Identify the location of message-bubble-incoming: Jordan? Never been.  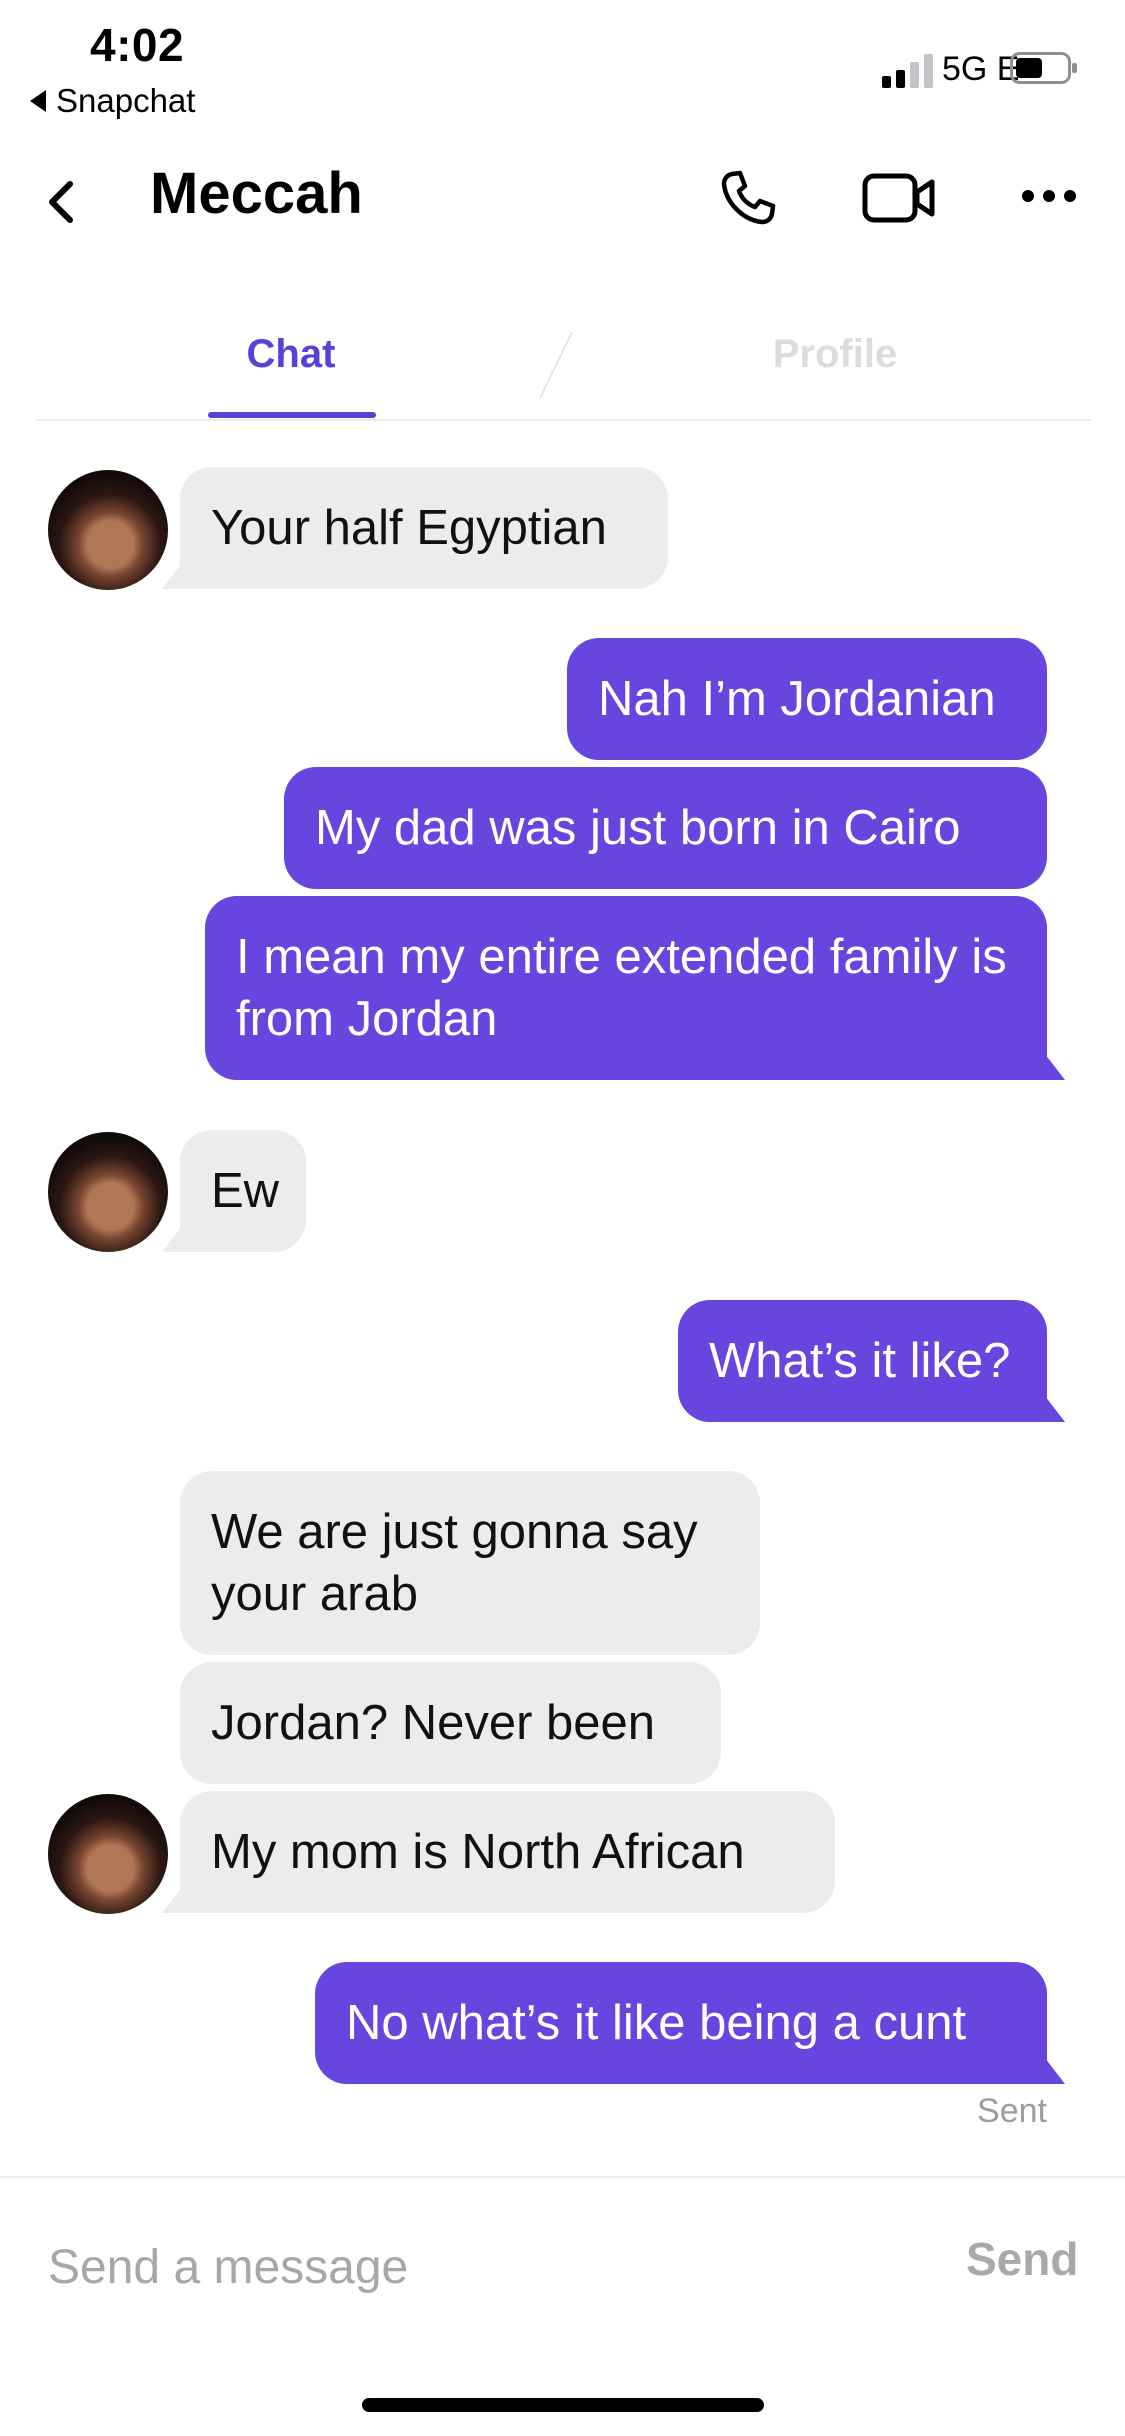
(450, 1723).